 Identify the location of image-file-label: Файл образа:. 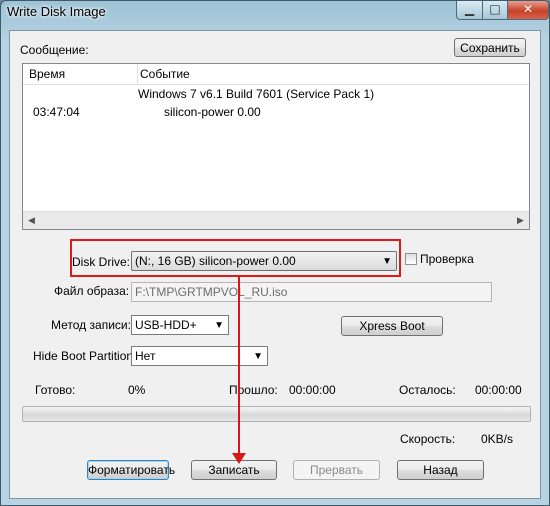
(92, 291).